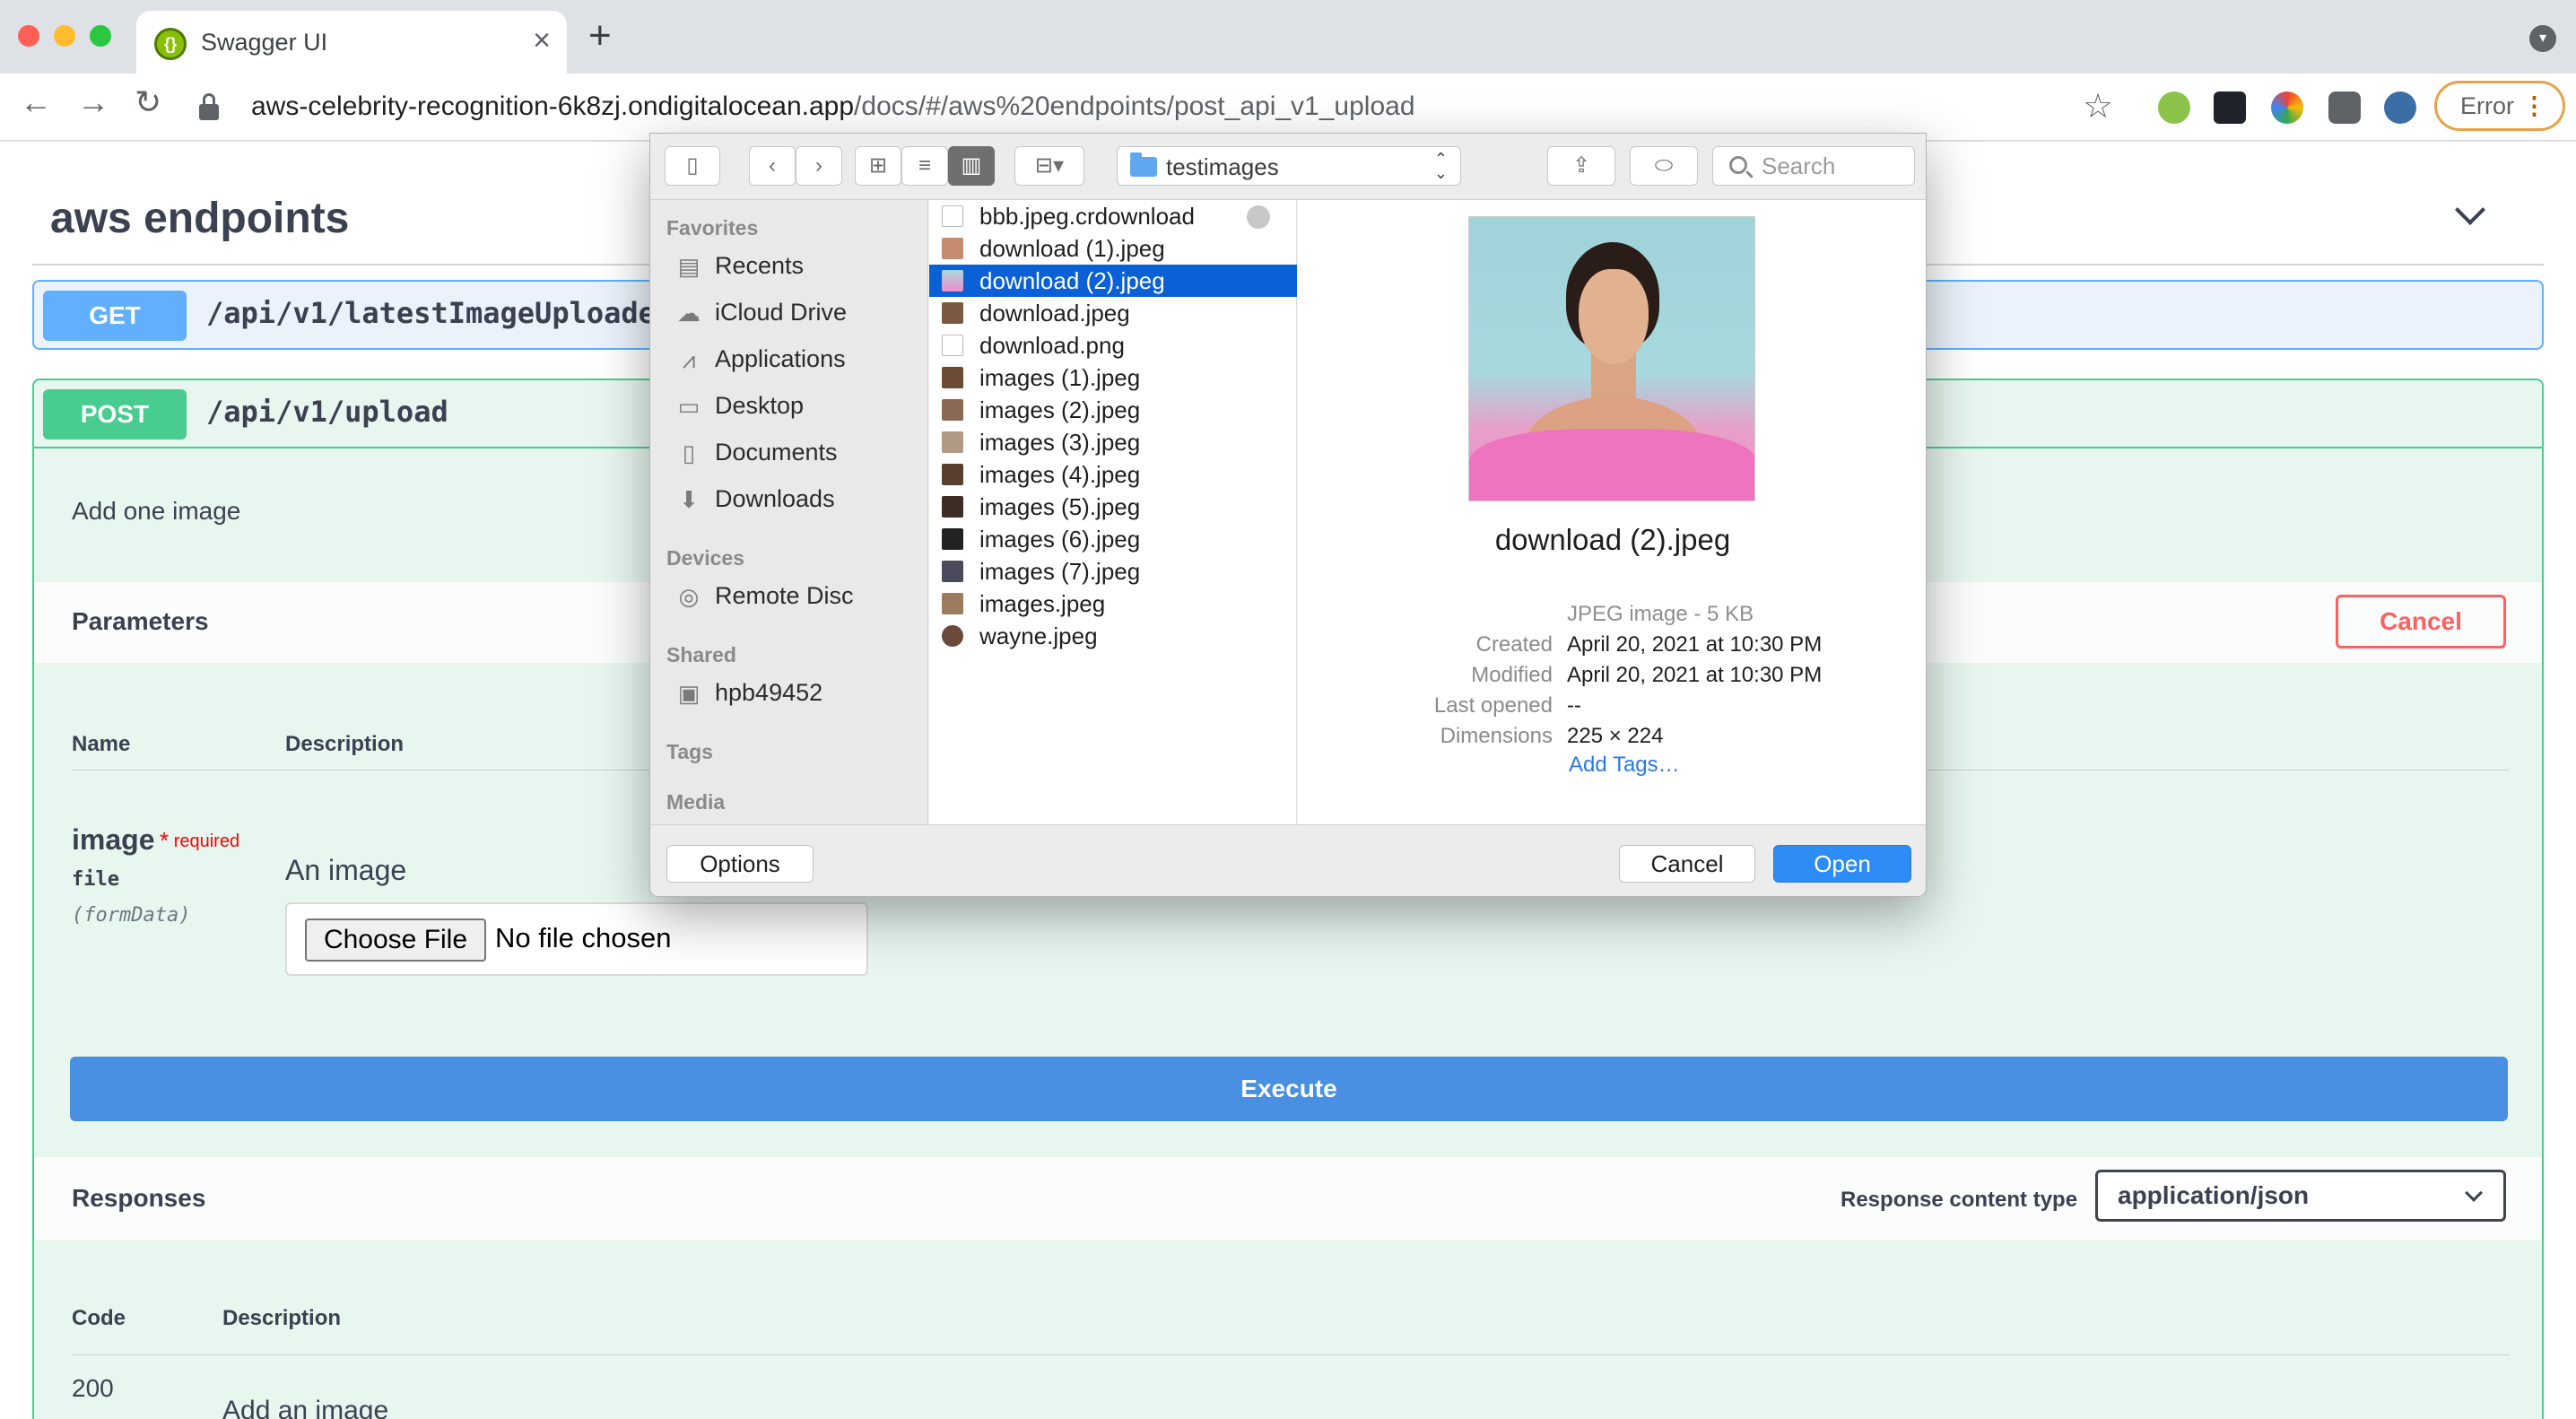  What do you see at coordinates (2287, 108) in the screenshot?
I see `color-picker-extension-icon` at bounding box center [2287, 108].